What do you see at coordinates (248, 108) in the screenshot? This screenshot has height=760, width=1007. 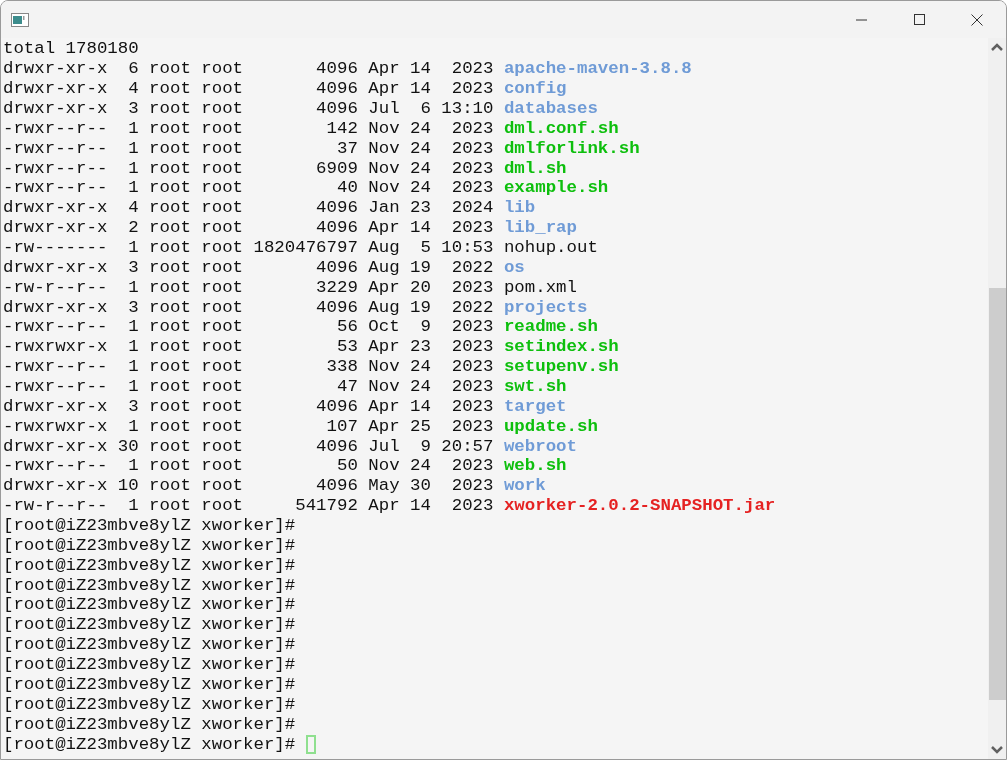 I see `file-details: drwxr-xr-x 3 root root 4096 Jul 6 13:10` at bounding box center [248, 108].